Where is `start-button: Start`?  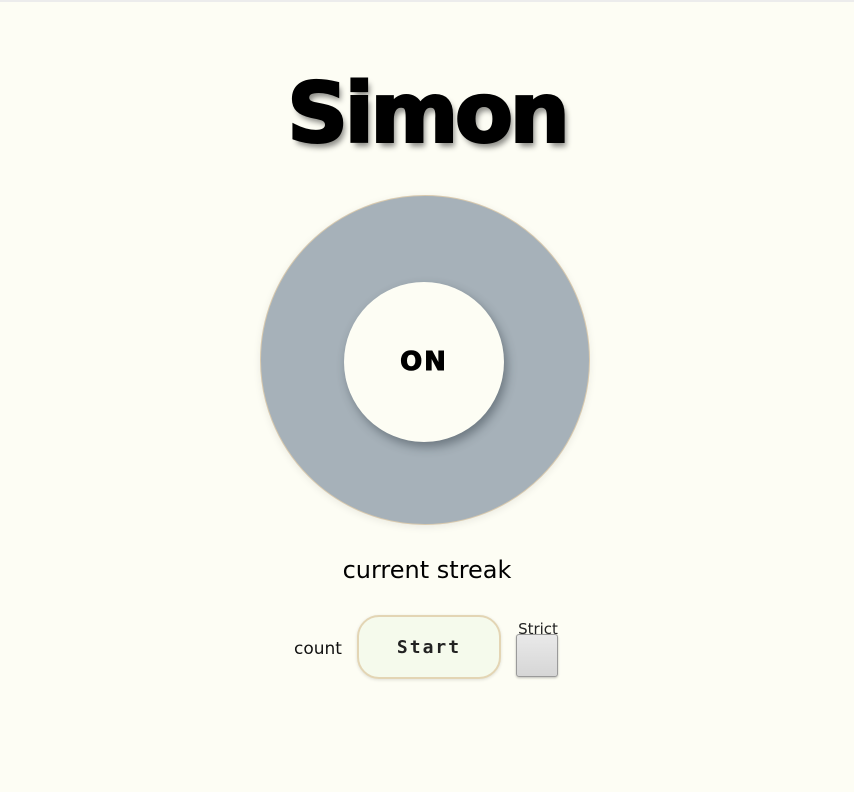 start-button: Start is located at coordinates (429, 647).